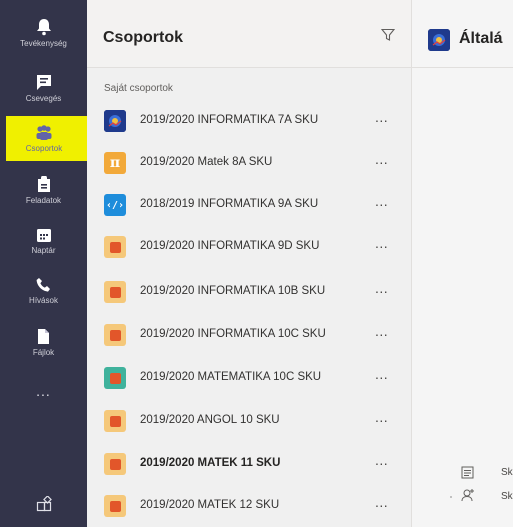  Describe the element at coordinates (43, 82) in the screenshot. I see `chat-icon` at that location.